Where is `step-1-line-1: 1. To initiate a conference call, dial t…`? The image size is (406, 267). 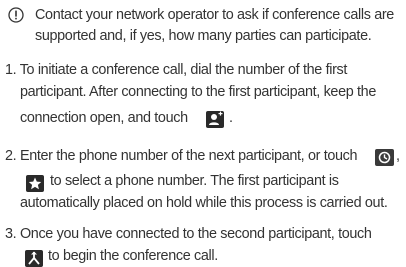
step-1-line-1: 1. To initiate a conference call, dial t… is located at coordinates (176, 70).